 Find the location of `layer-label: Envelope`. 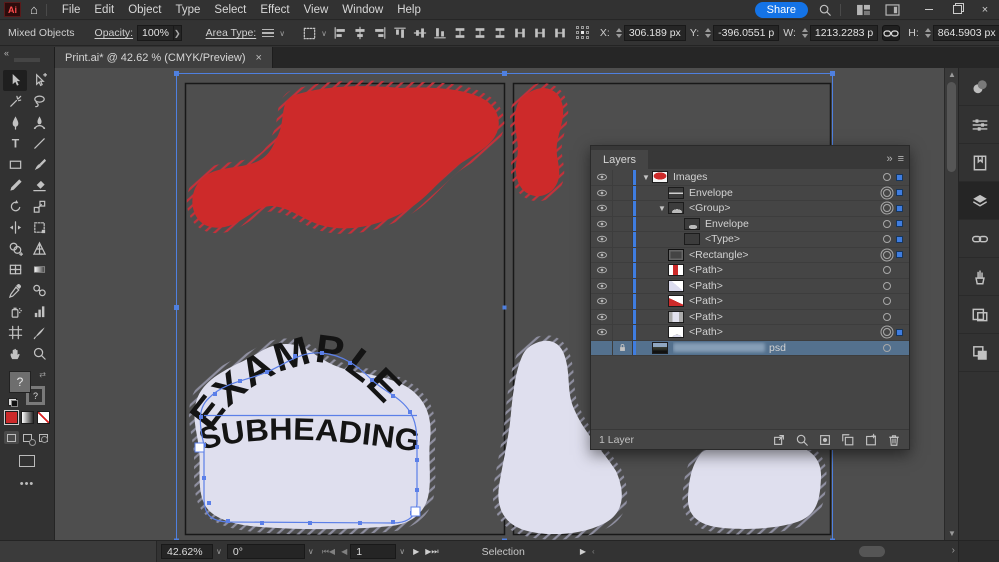

layer-label: Envelope is located at coordinates (783, 193).